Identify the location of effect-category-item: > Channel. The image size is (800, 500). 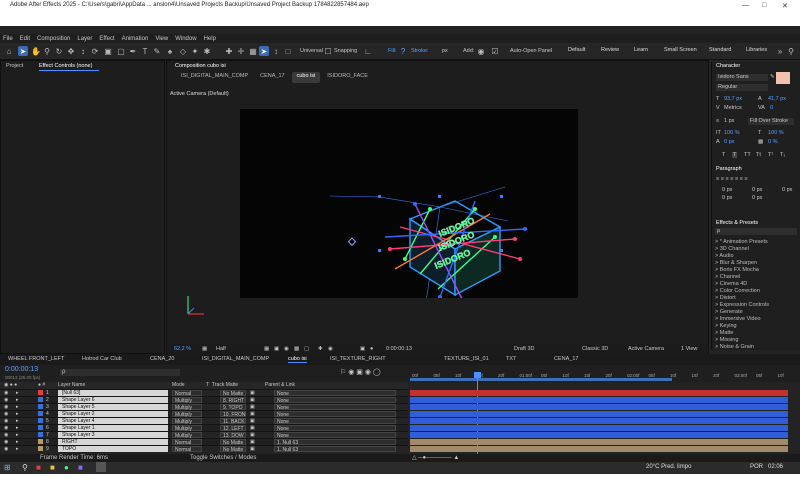
(727, 277).